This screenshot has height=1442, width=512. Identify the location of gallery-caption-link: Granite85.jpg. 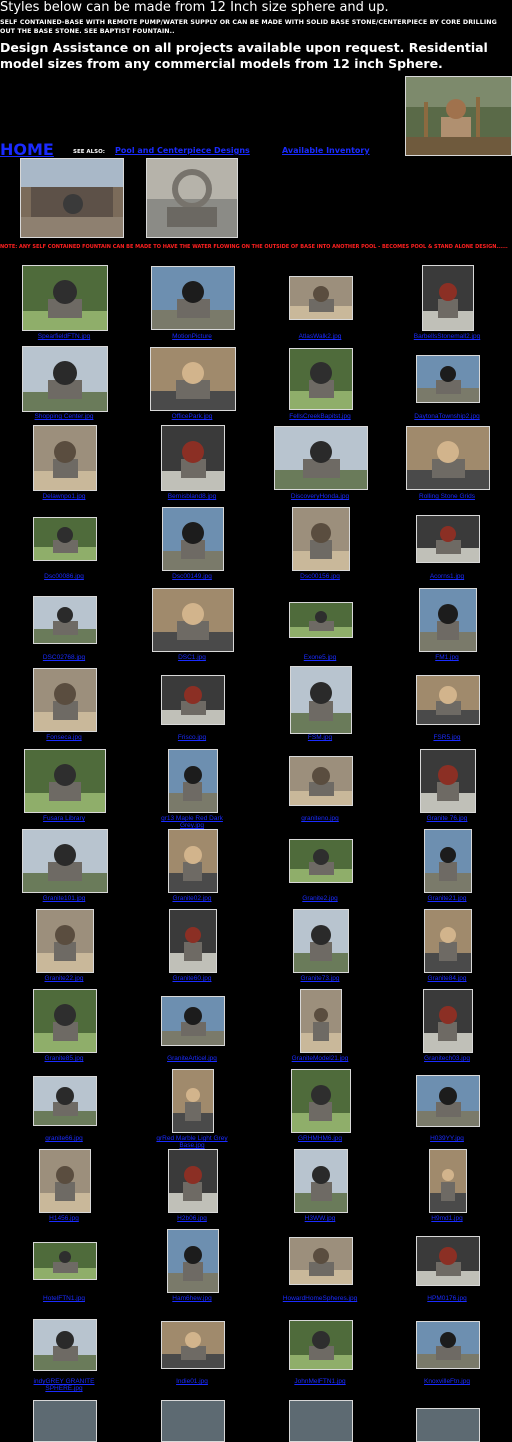
(64, 1058).